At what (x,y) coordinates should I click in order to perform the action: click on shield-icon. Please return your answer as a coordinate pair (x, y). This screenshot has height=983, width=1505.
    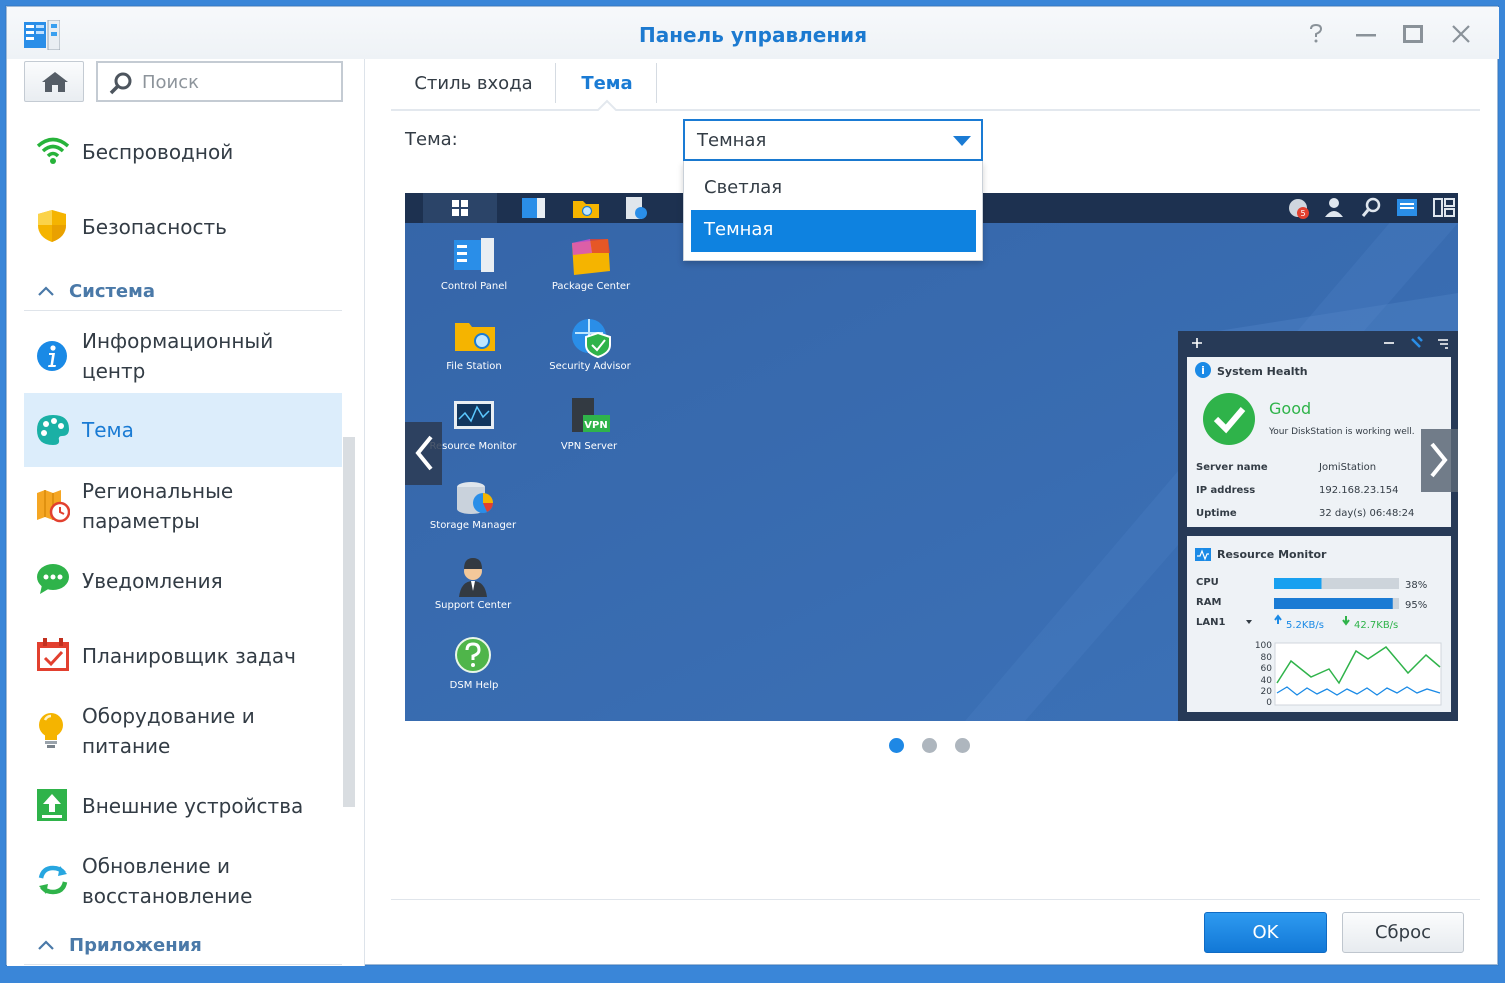
    Looking at the image, I should click on (52, 230).